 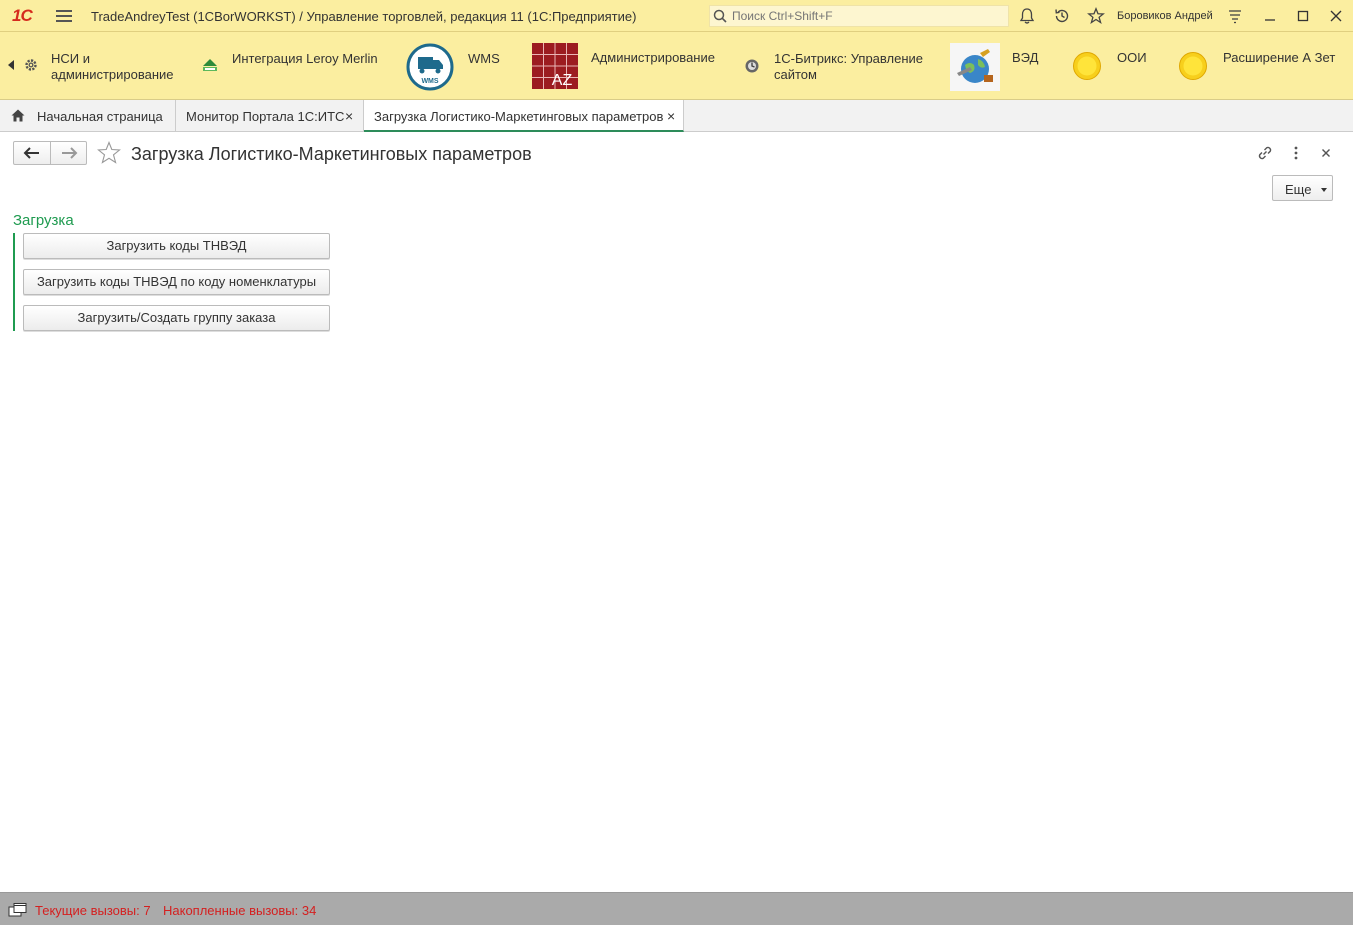 I want to click on bell-icon, so click(x=1027, y=16).